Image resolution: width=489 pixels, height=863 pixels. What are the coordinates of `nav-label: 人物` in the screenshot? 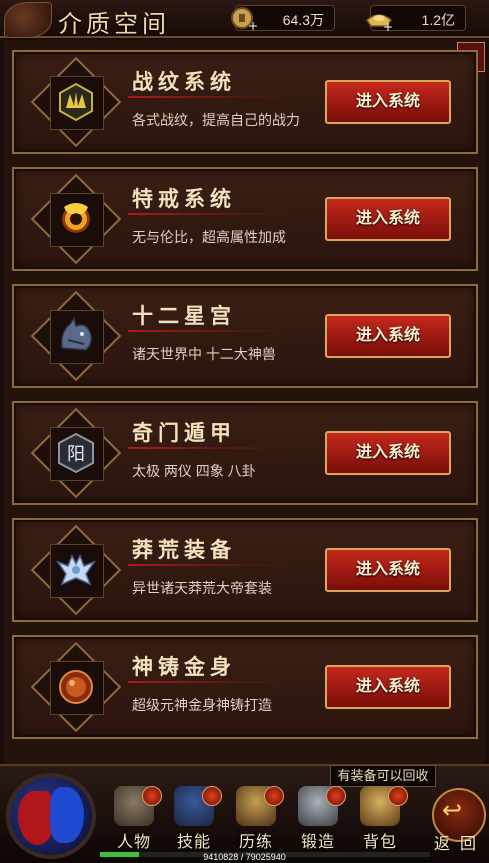 It's located at (133, 841).